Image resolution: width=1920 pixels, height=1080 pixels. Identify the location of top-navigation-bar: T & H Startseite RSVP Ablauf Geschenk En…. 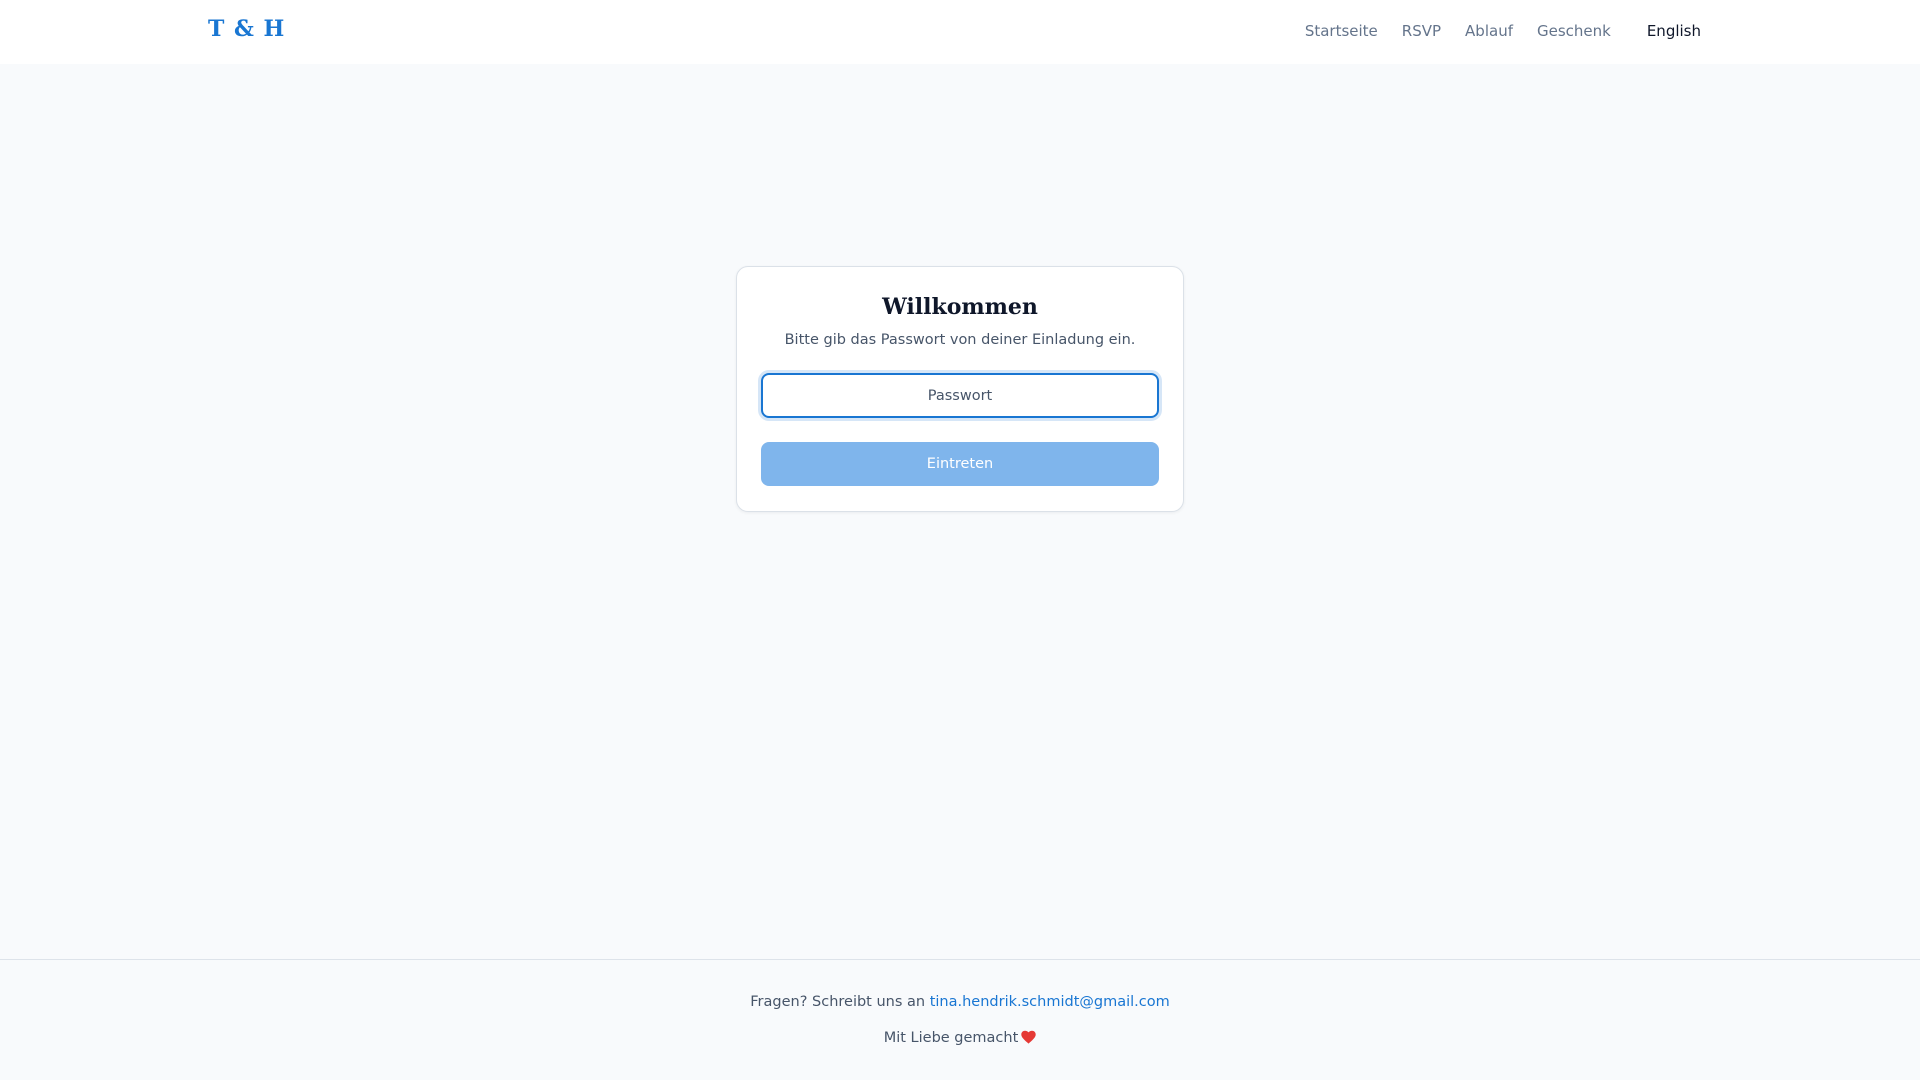
(960, 32).